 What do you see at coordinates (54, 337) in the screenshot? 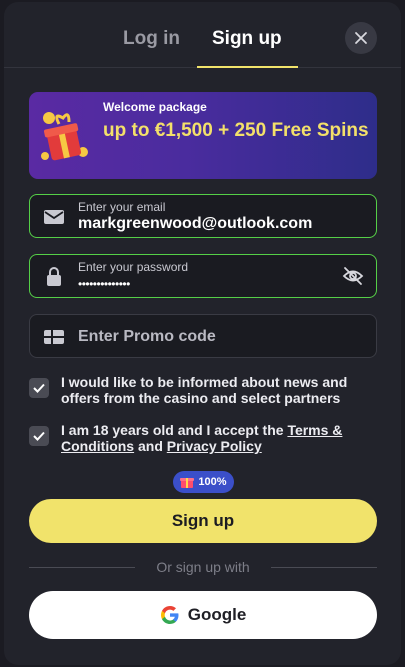
I see `gift-card-icon` at bounding box center [54, 337].